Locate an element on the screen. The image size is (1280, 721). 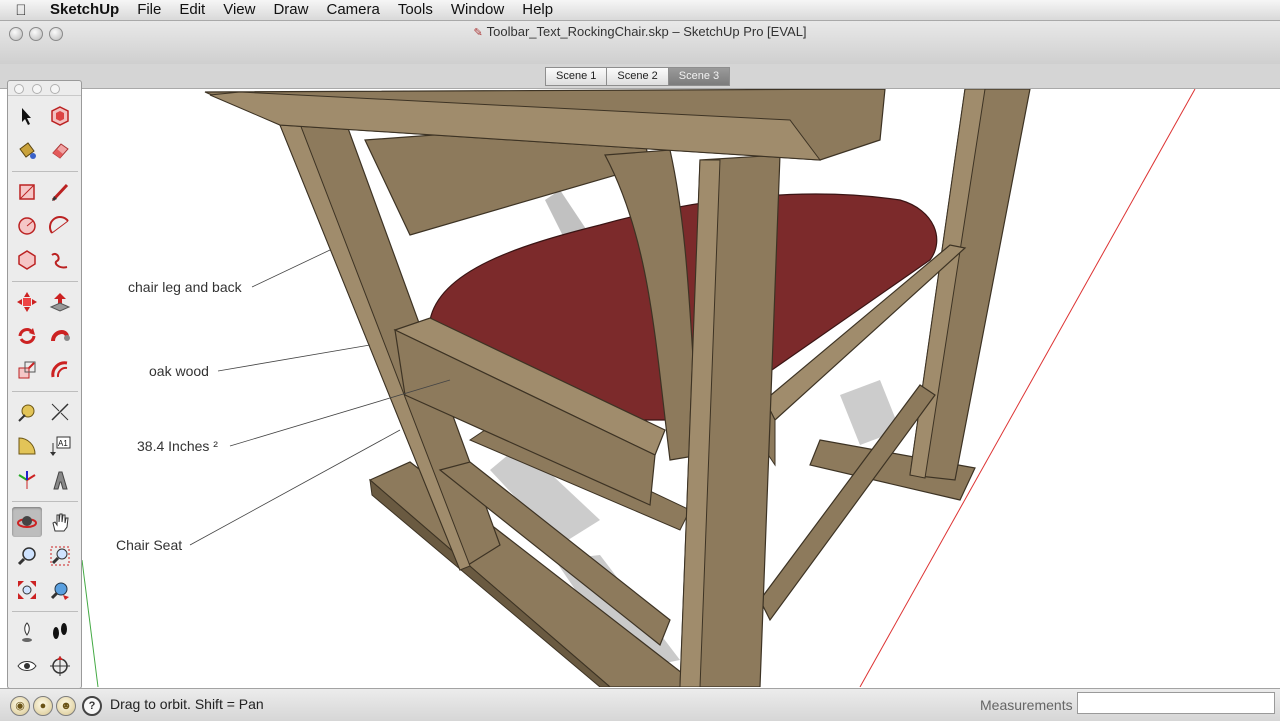
offset-icon is located at coordinates (60, 370).